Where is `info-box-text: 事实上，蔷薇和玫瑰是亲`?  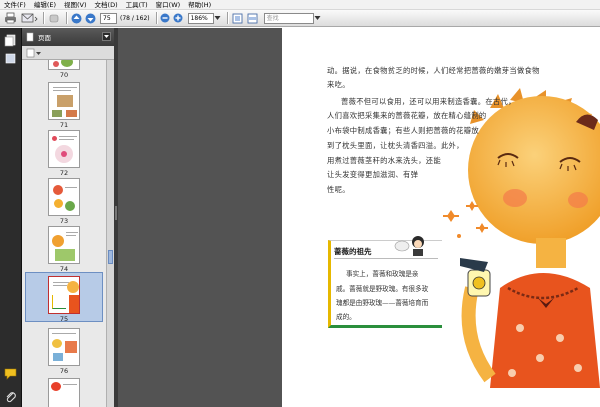 info-box-text: 事实上，蔷薇和玫瑰是亲 is located at coordinates (382, 274).